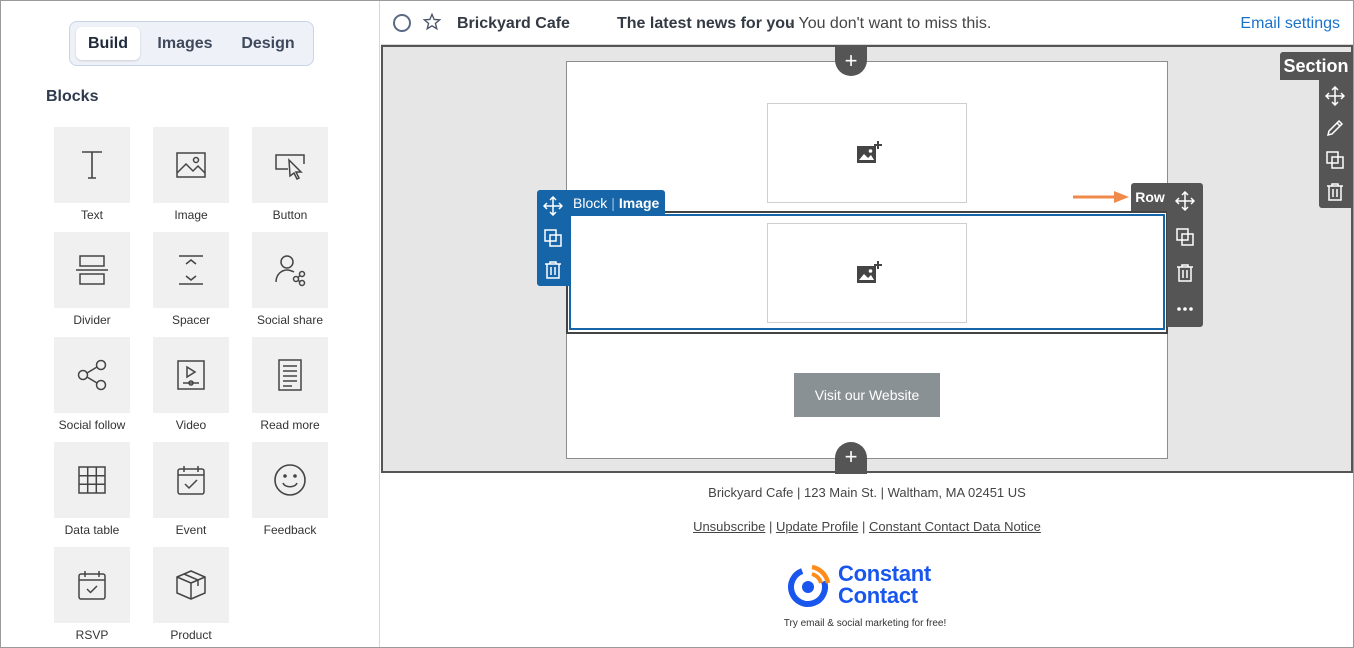 The image size is (1354, 648). I want to click on section-toolbar, so click(1335, 144).